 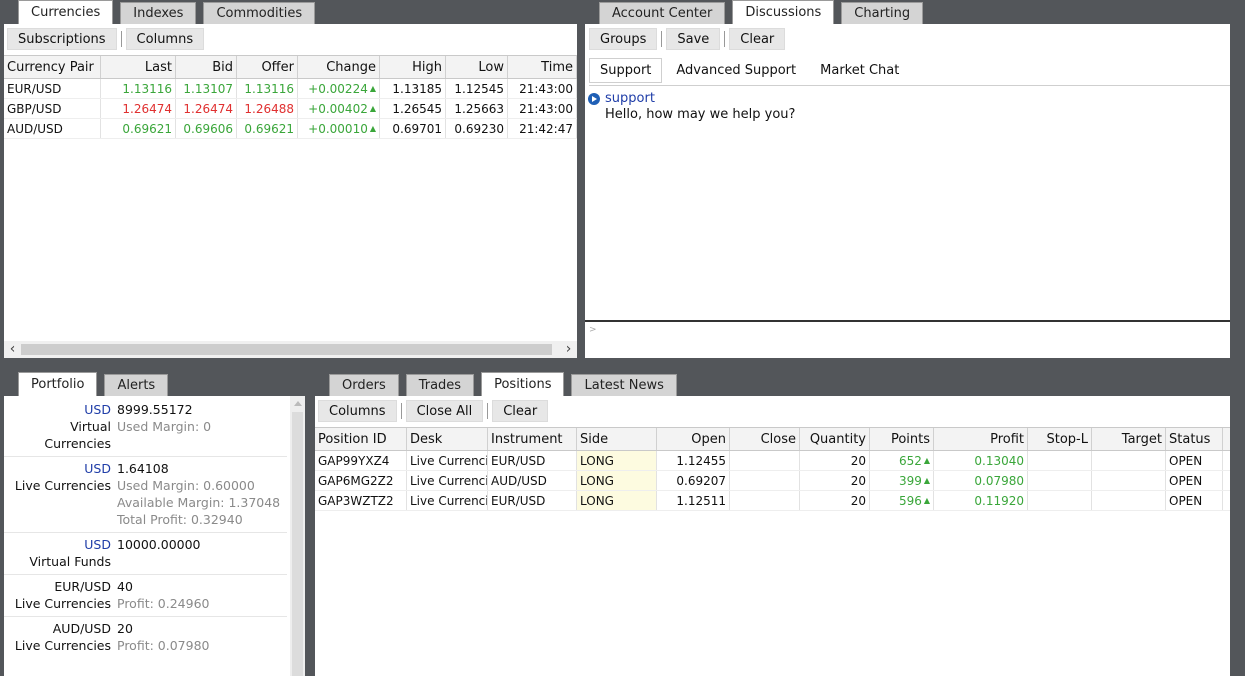 I want to click on chat-subtabs: Support Advanced Support Market Chat, so click(x=909, y=71).